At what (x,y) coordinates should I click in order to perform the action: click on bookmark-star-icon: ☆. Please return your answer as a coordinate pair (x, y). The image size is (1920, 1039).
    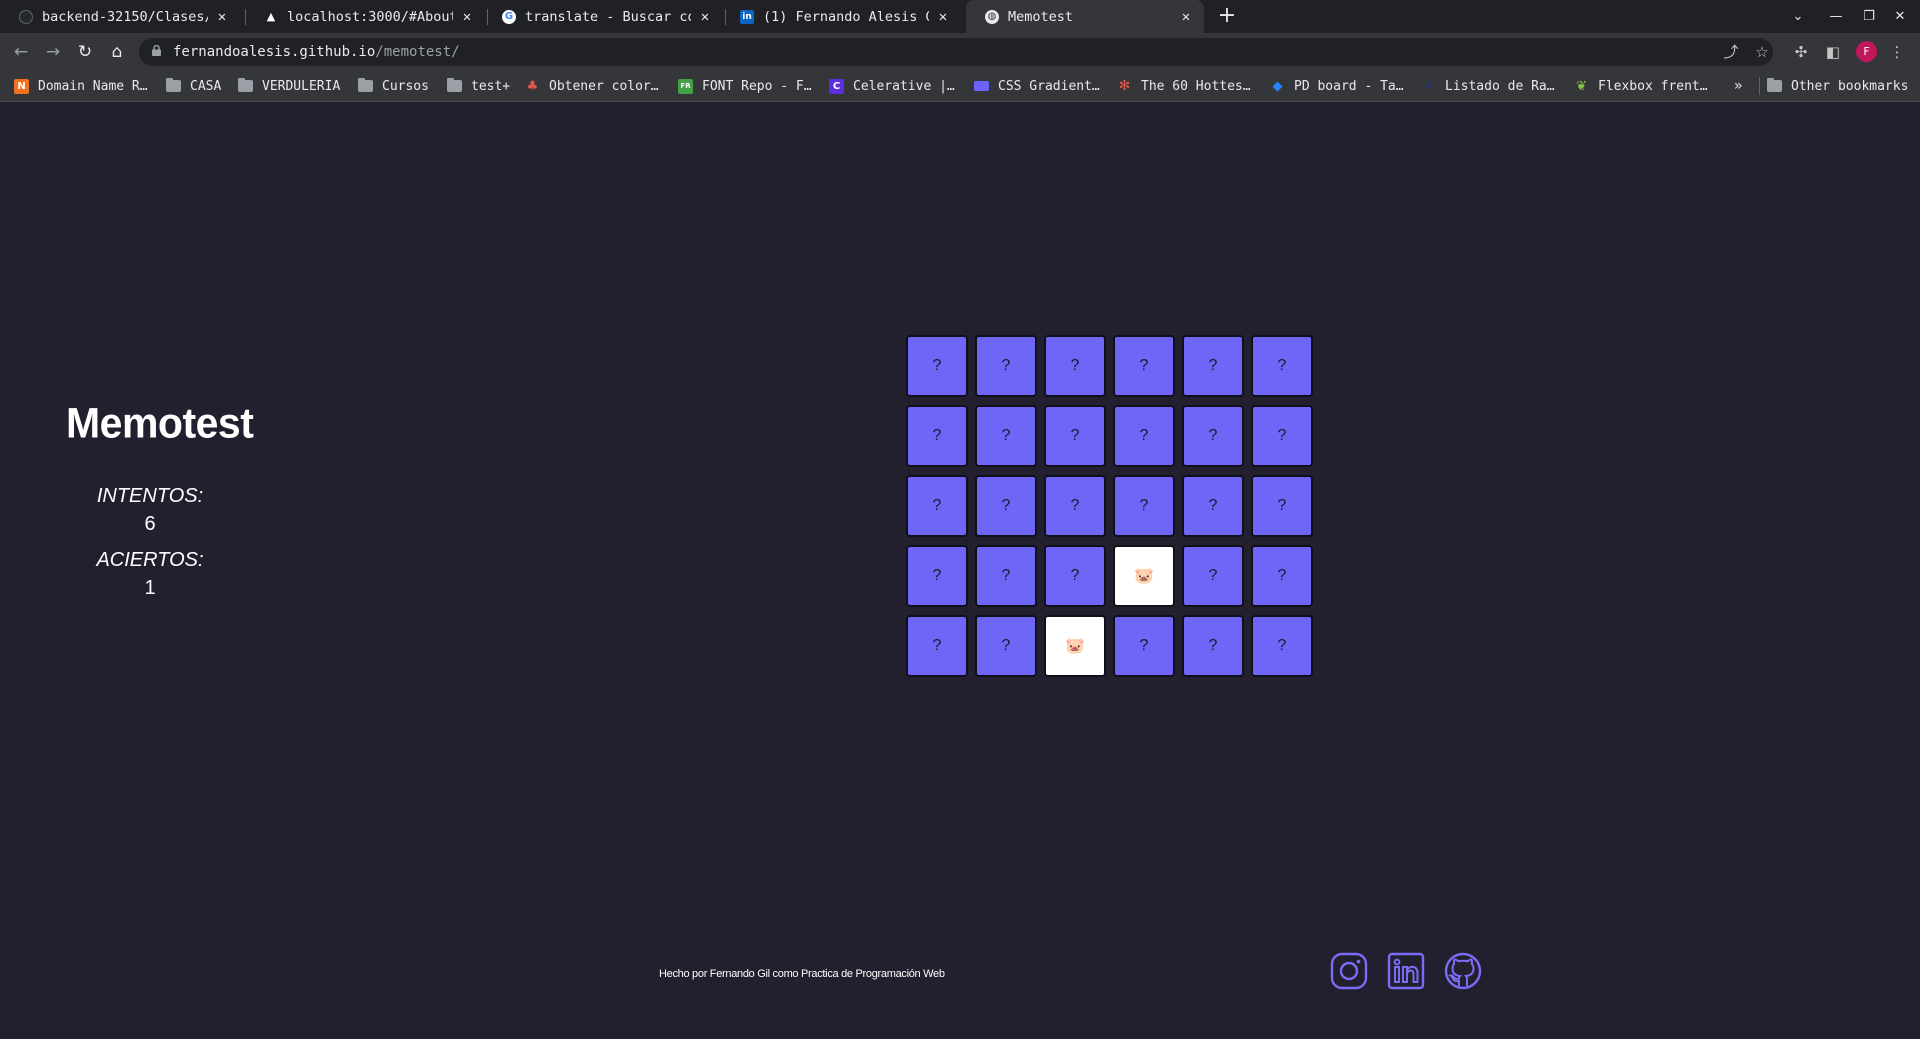
    Looking at the image, I should click on (1762, 52).